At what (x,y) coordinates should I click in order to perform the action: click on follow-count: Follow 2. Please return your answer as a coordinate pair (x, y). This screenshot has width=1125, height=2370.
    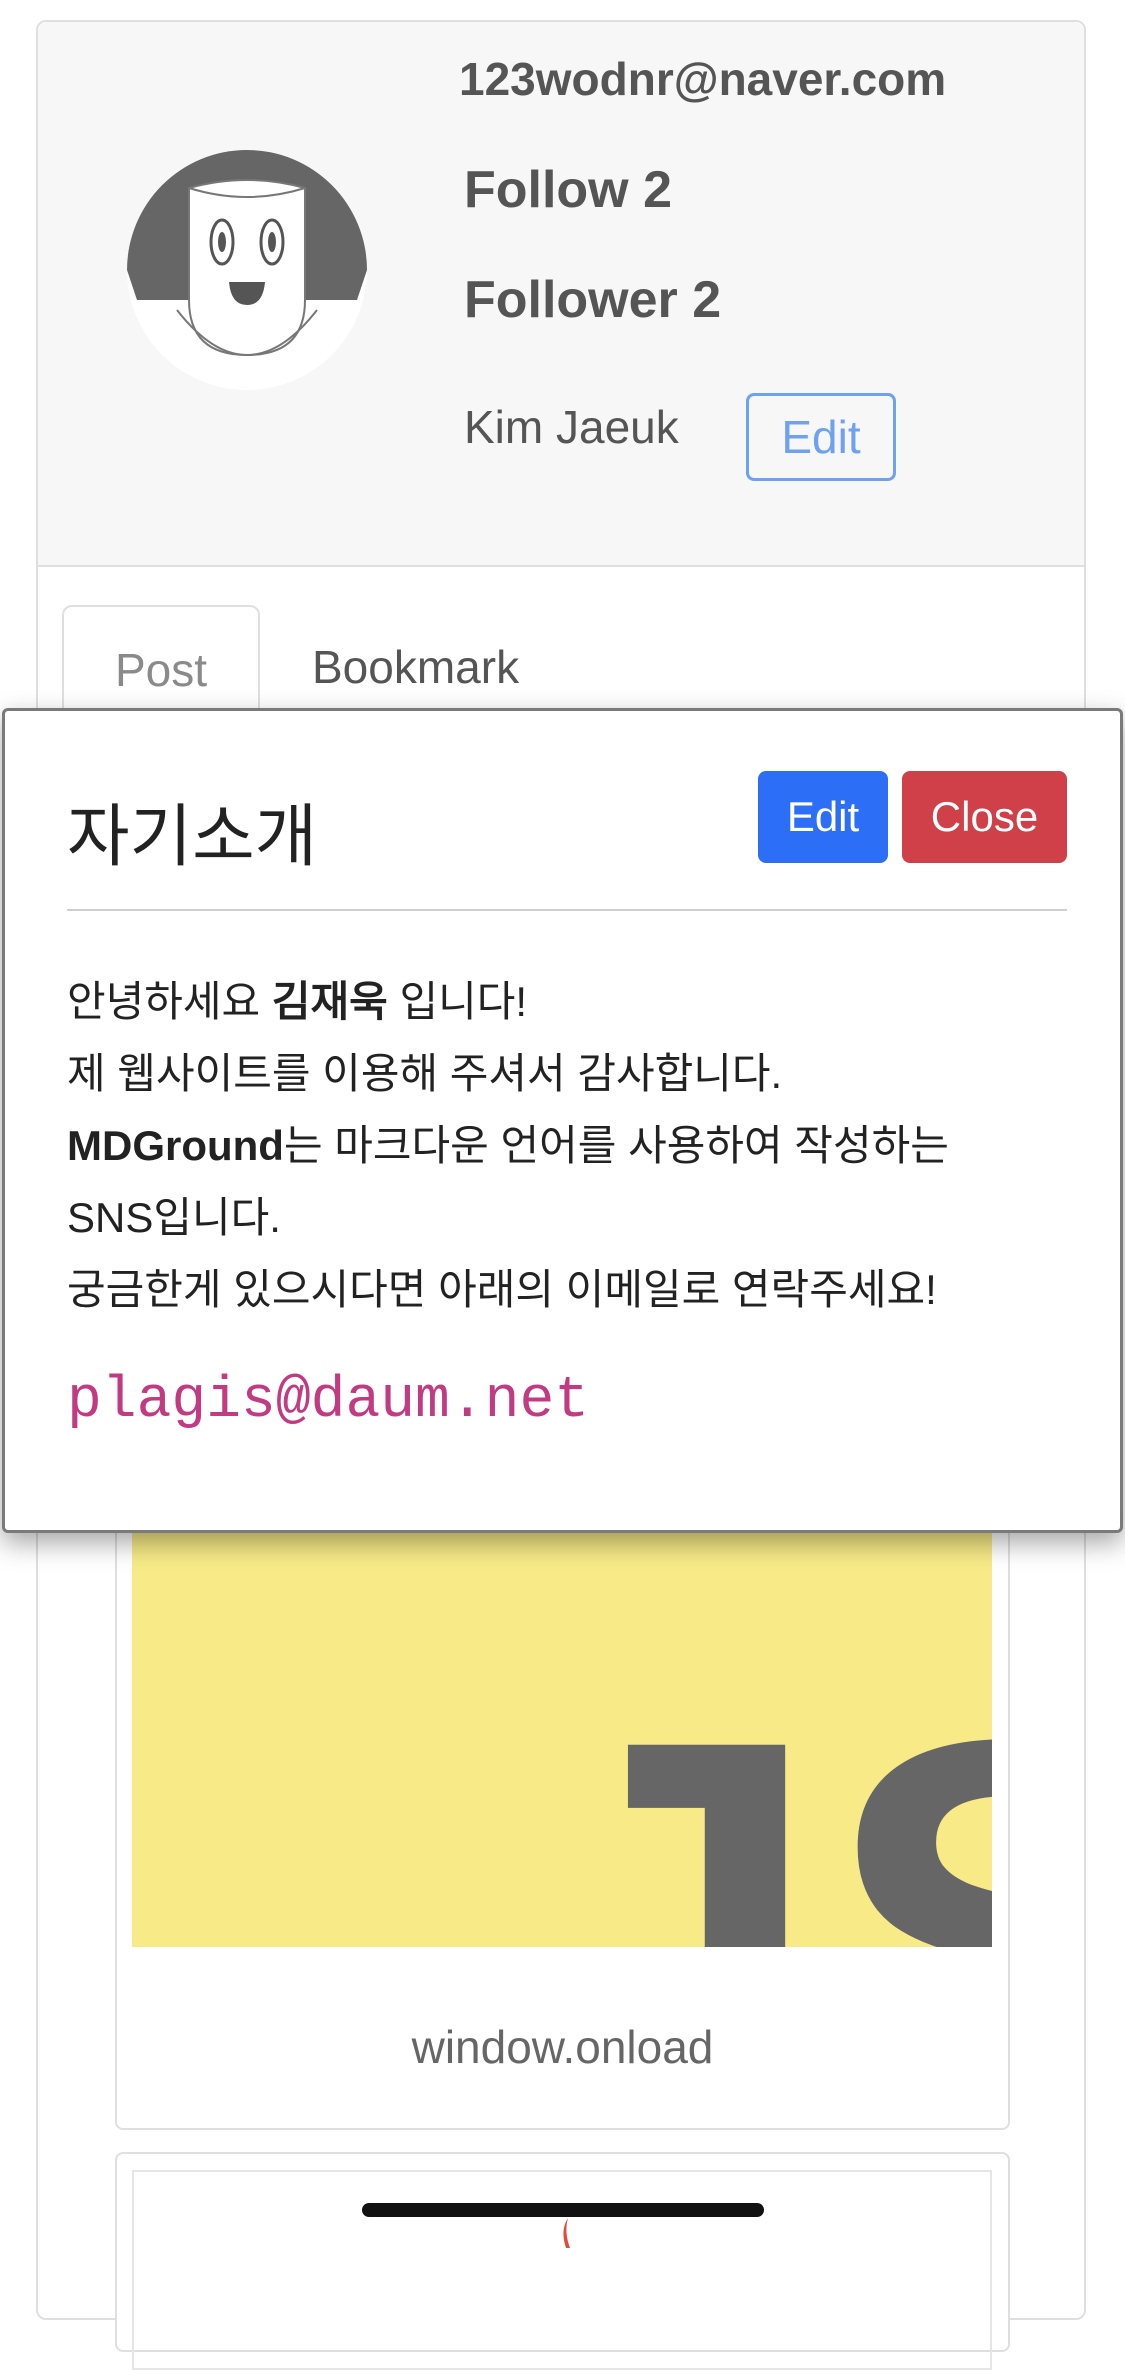
    Looking at the image, I should click on (568, 190).